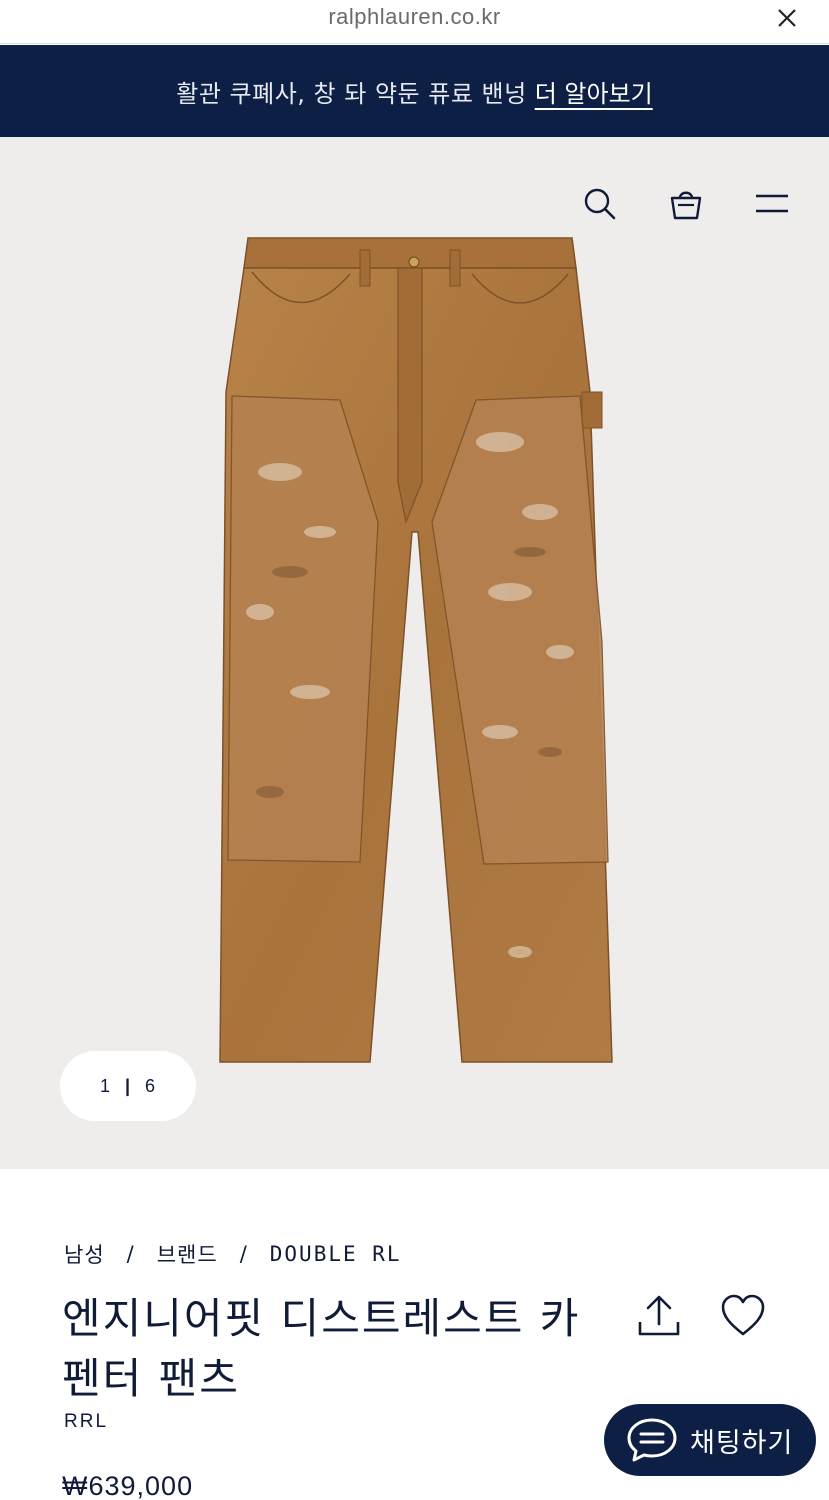  Describe the element at coordinates (321, 1348) in the screenshot. I see `product-title: 엔지니어핏 디스트레스트 카펜터 팬츠` at that location.